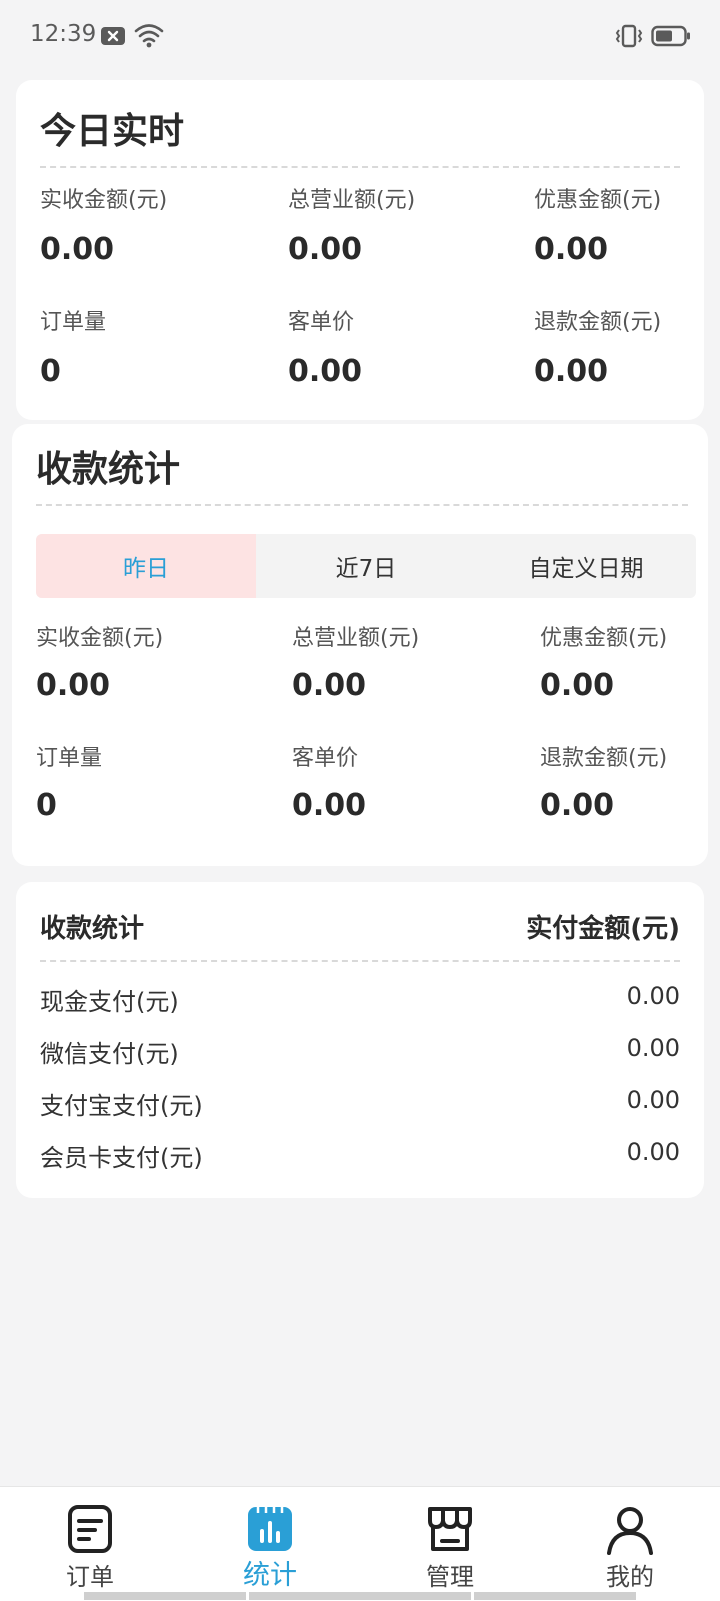 This screenshot has height=1601, width=720. Describe the element at coordinates (360, 1106) in the screenshot. I see `payment-row: 支付宝支付(元) 0.00` at that location.